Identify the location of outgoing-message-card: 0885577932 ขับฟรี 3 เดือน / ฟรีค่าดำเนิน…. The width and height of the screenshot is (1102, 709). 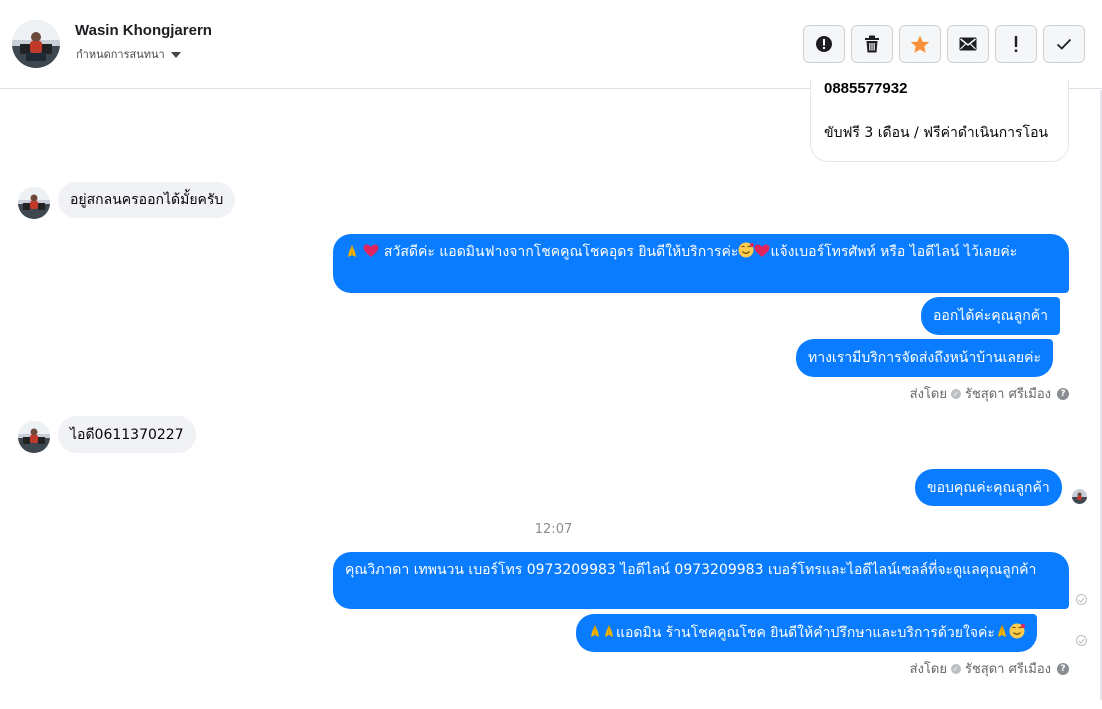
(939, 121).